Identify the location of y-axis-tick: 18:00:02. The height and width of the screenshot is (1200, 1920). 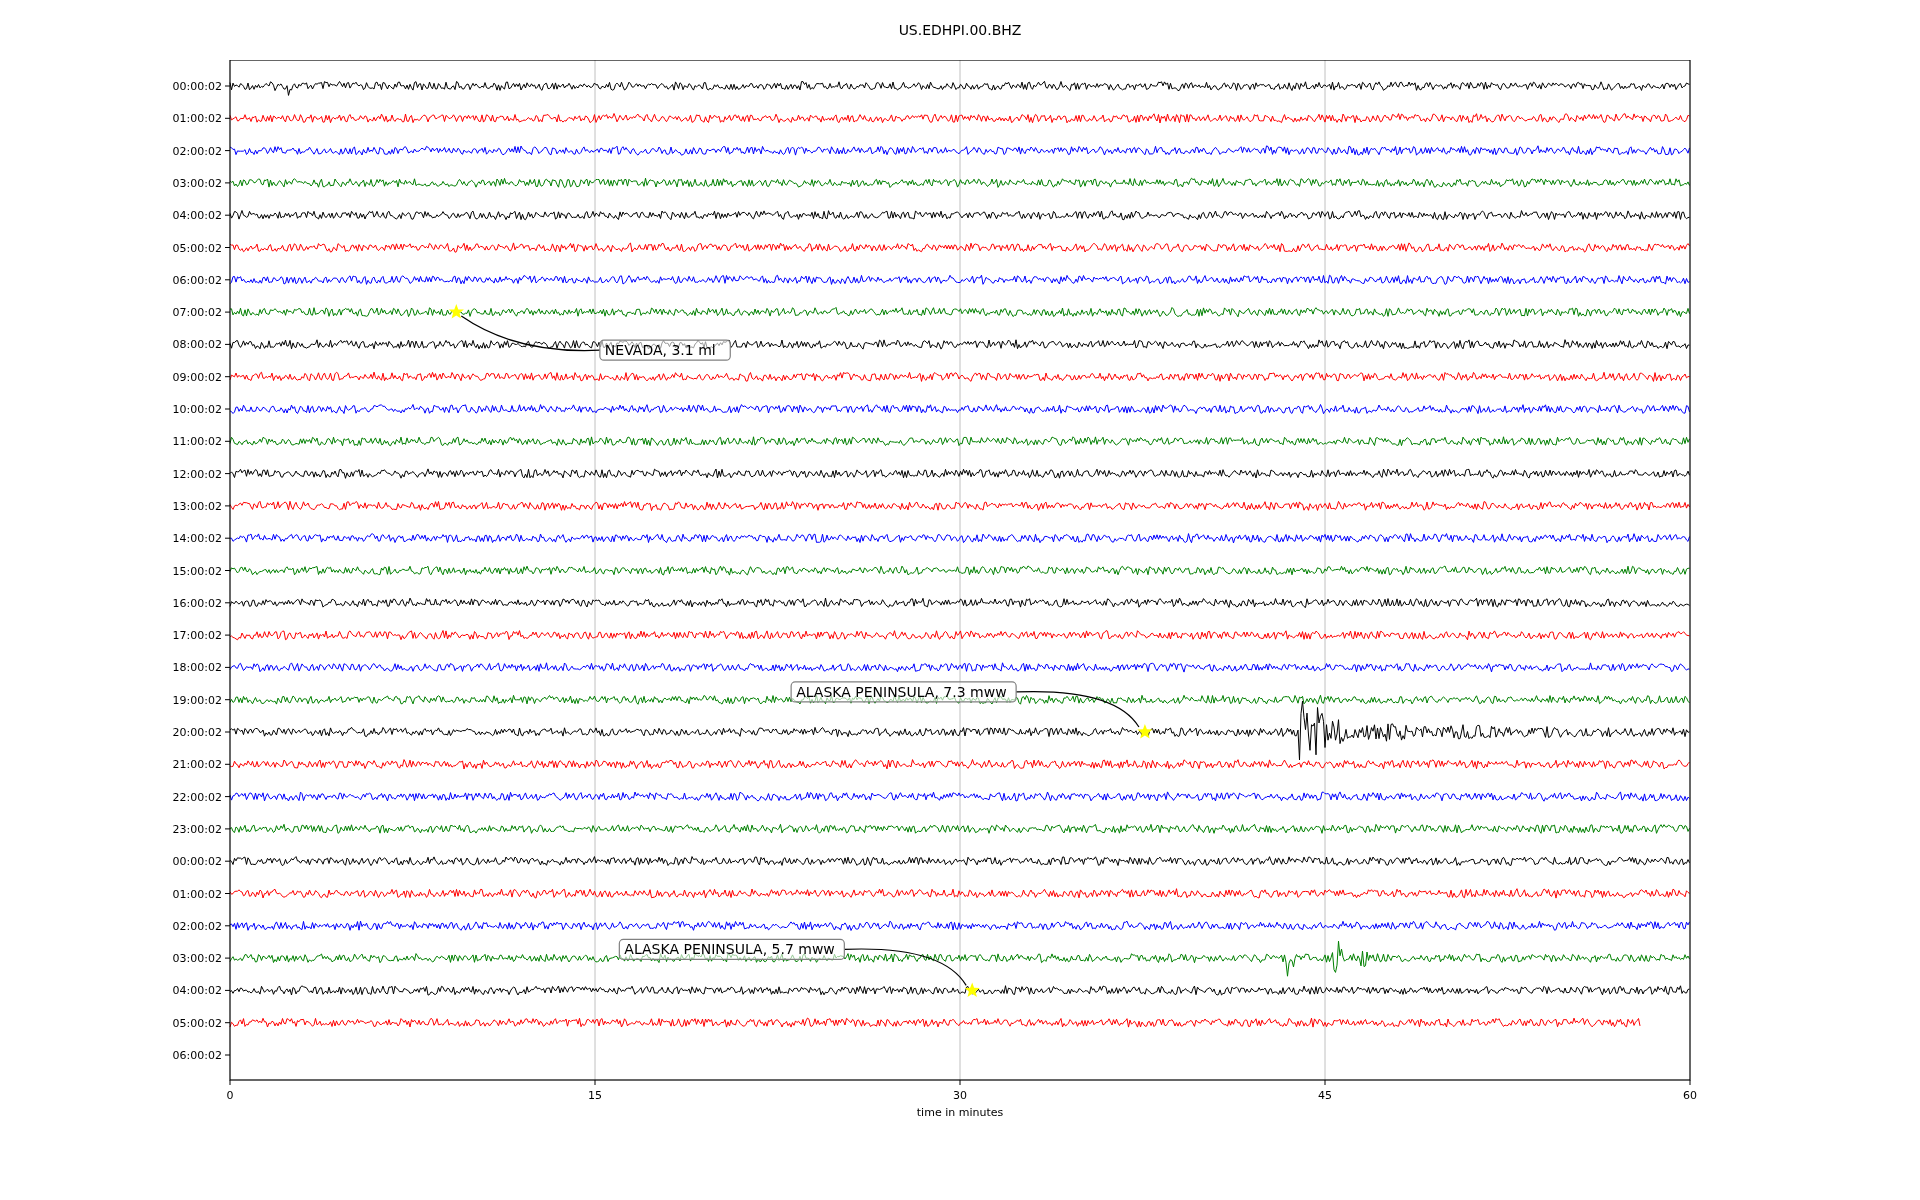
(201, 668).